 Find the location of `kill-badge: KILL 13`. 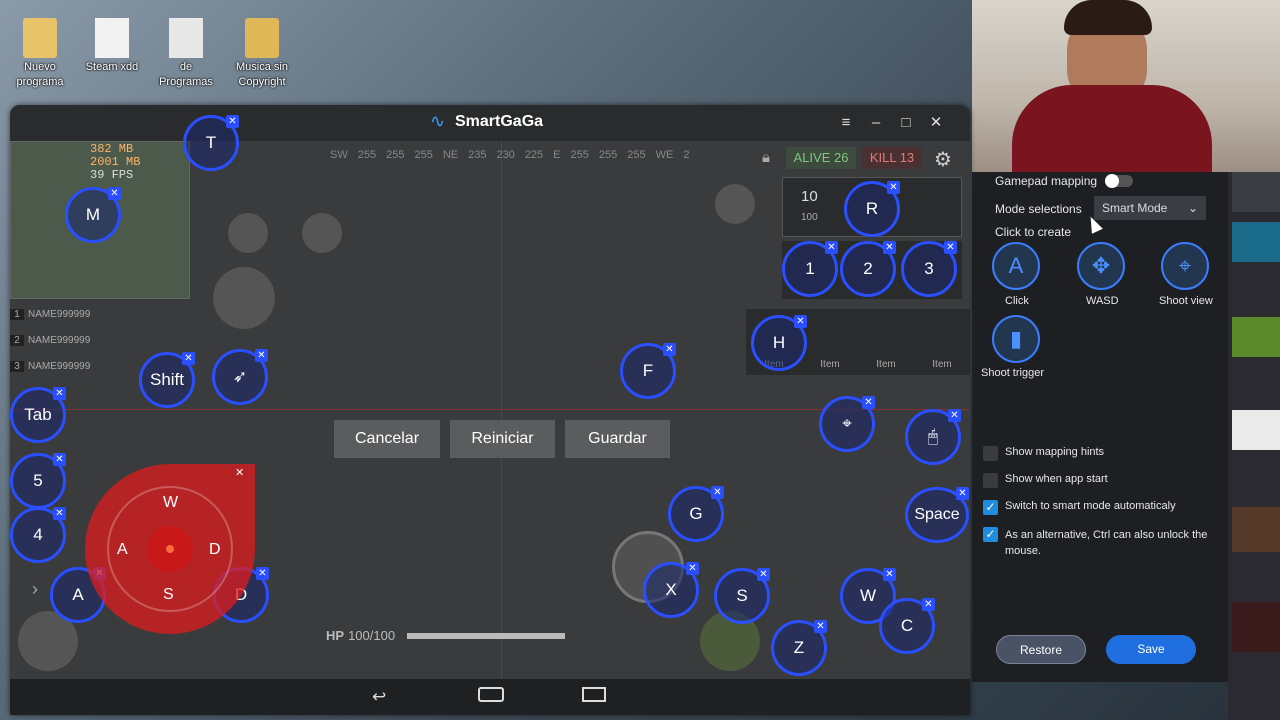

kill-badge: KILL 13 is located at coordinates (892, 158).